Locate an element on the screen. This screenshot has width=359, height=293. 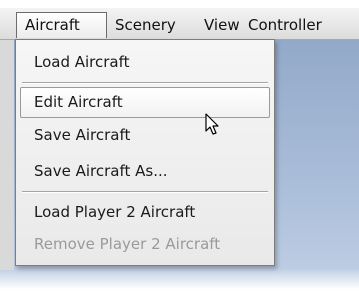
menubar: Aircraft Scenery View Controller is located at coordinates (179, 24).